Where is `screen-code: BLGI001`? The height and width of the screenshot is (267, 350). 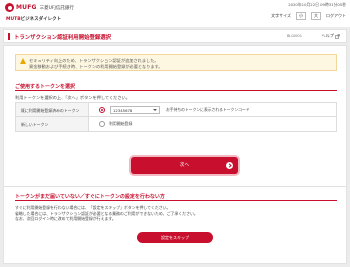
screen-code: BLGI001 is located at coordinates (294, 36).